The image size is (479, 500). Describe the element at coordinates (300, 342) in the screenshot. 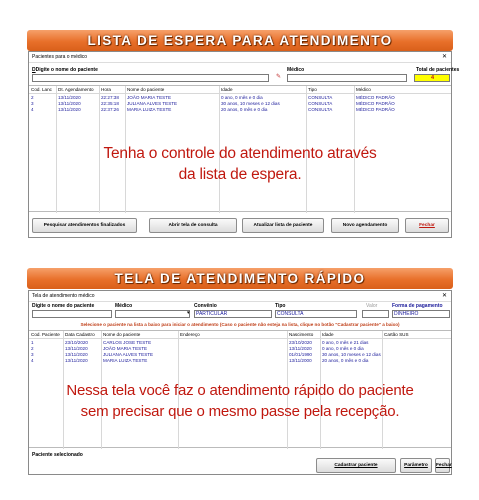

I see `cell-nascimento: 23/10/2020` at that location.